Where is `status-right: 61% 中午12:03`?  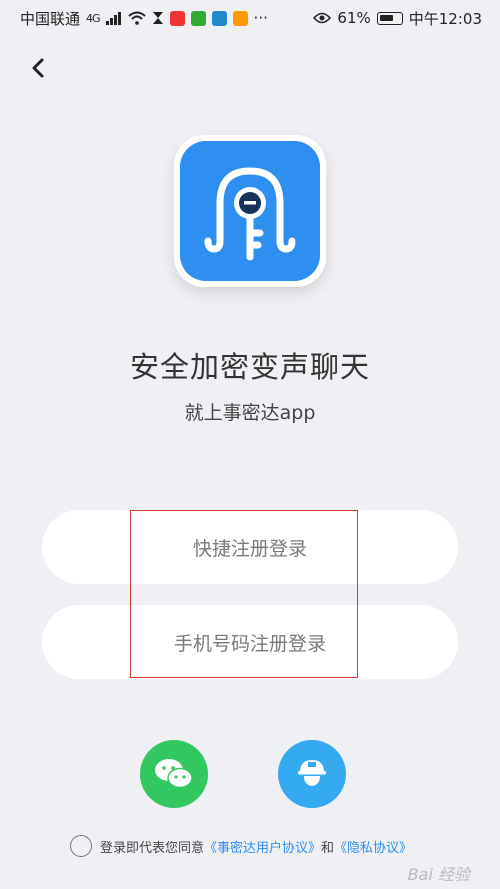 status-right: 61% 中午12:03 is located at coordinates (397, 18).